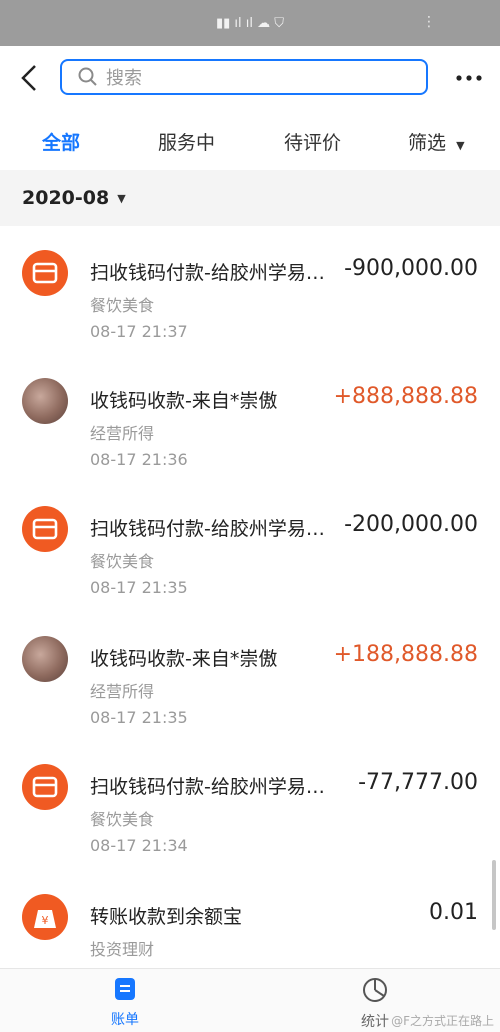 Image resolution: width=500 pixels, height=1032 pixels. I want to click on tab-filter: 筛选 ▼, so click(436, 141).